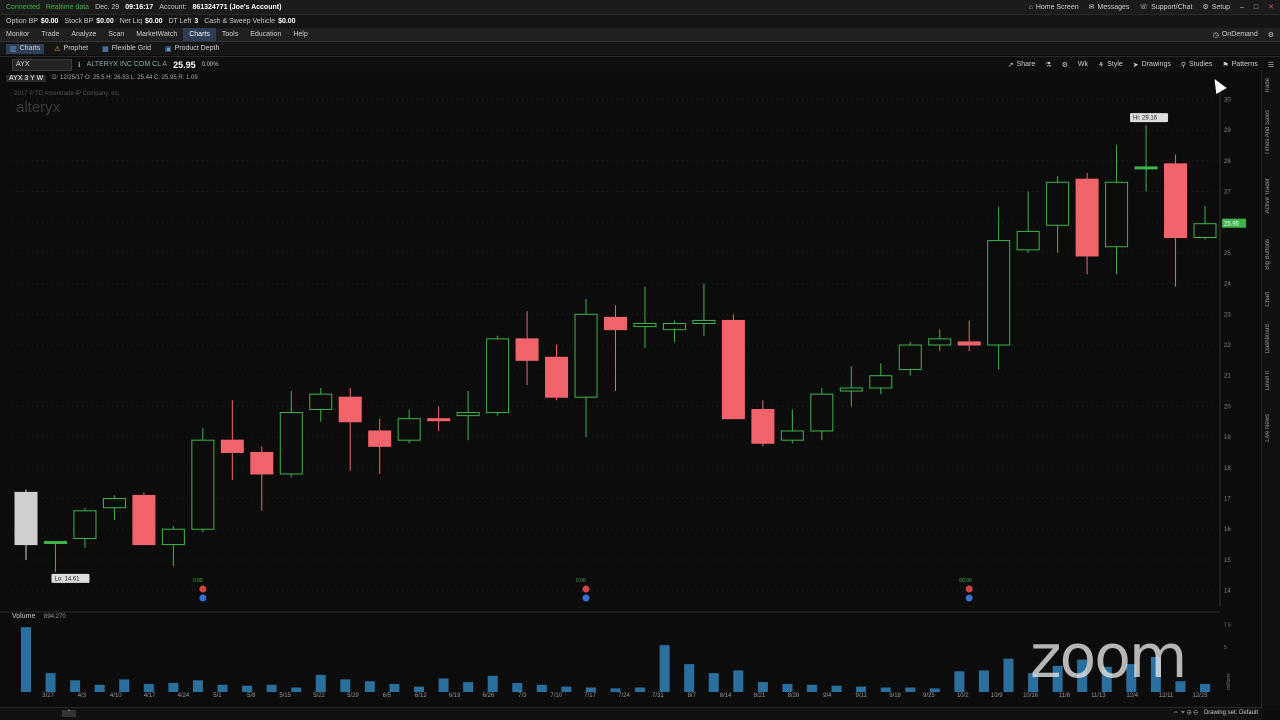 This screenshot has width=1280, height=720. Describe the element at coordinates (22, 21) in the screenshot. I see `balance-label: Option BP` at that location.